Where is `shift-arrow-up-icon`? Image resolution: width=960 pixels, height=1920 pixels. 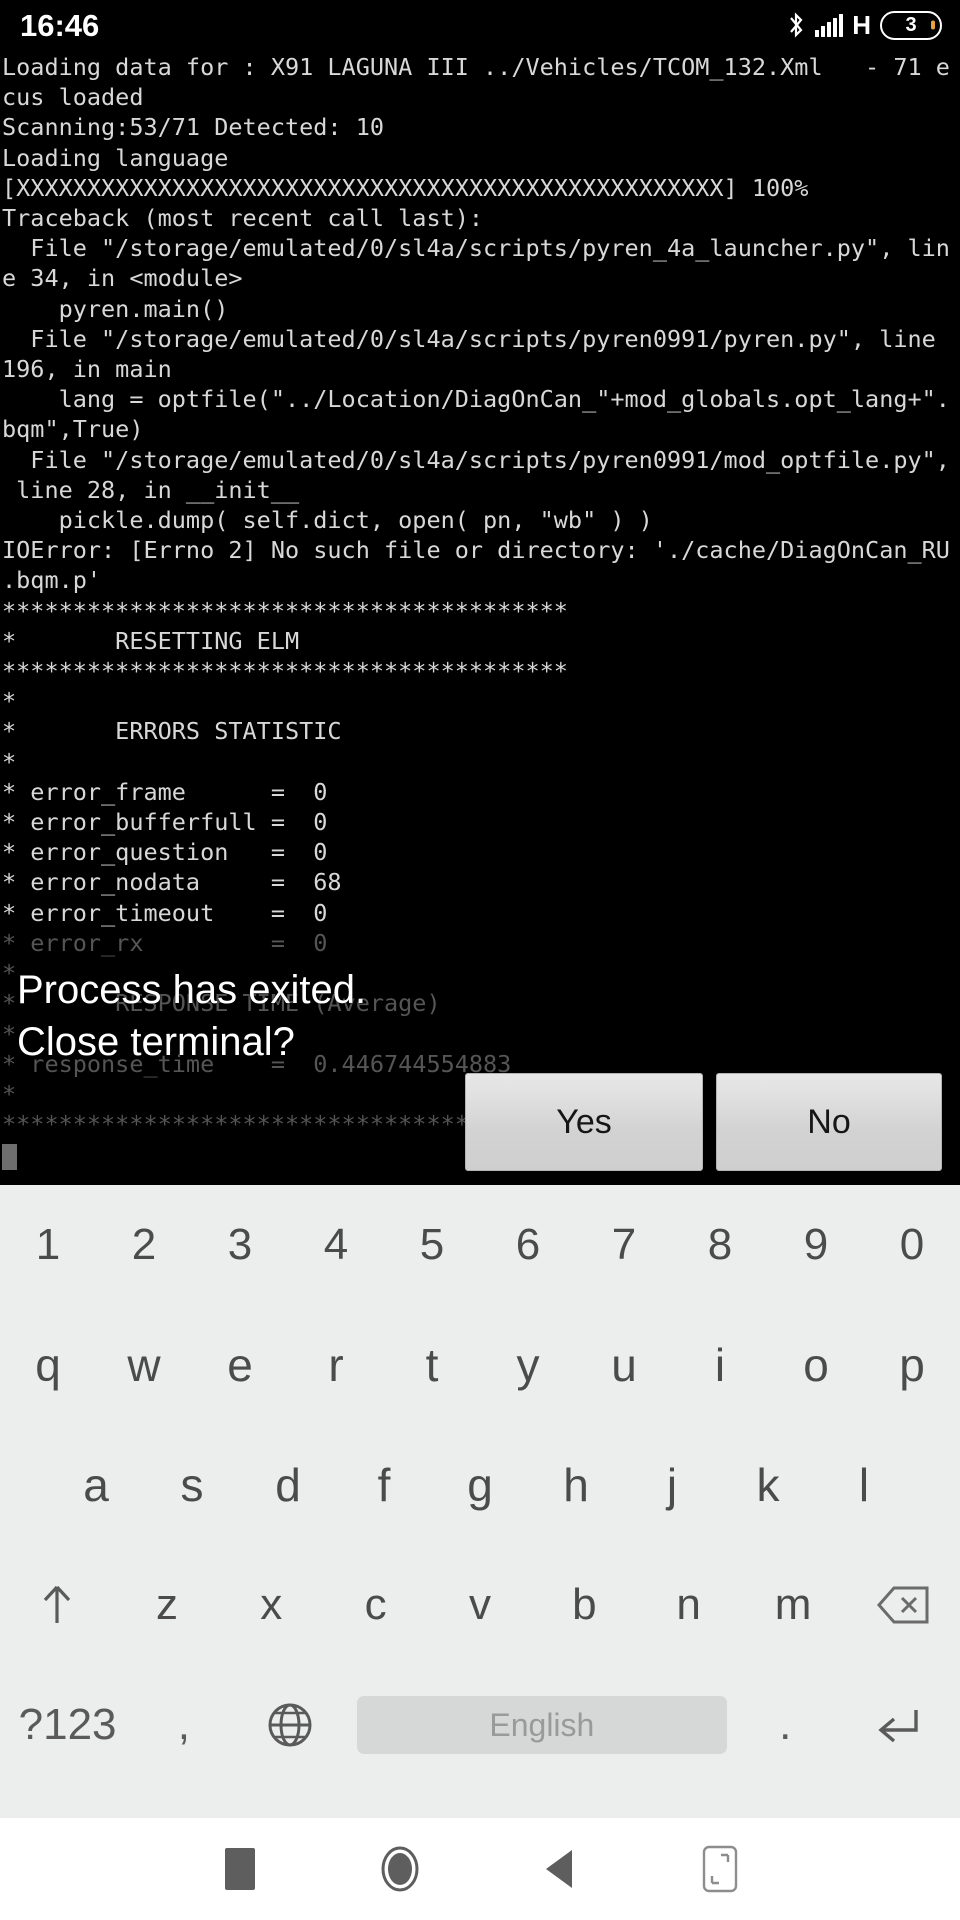 shift-arrow-up-icon is located at coordinates (57, 1604).